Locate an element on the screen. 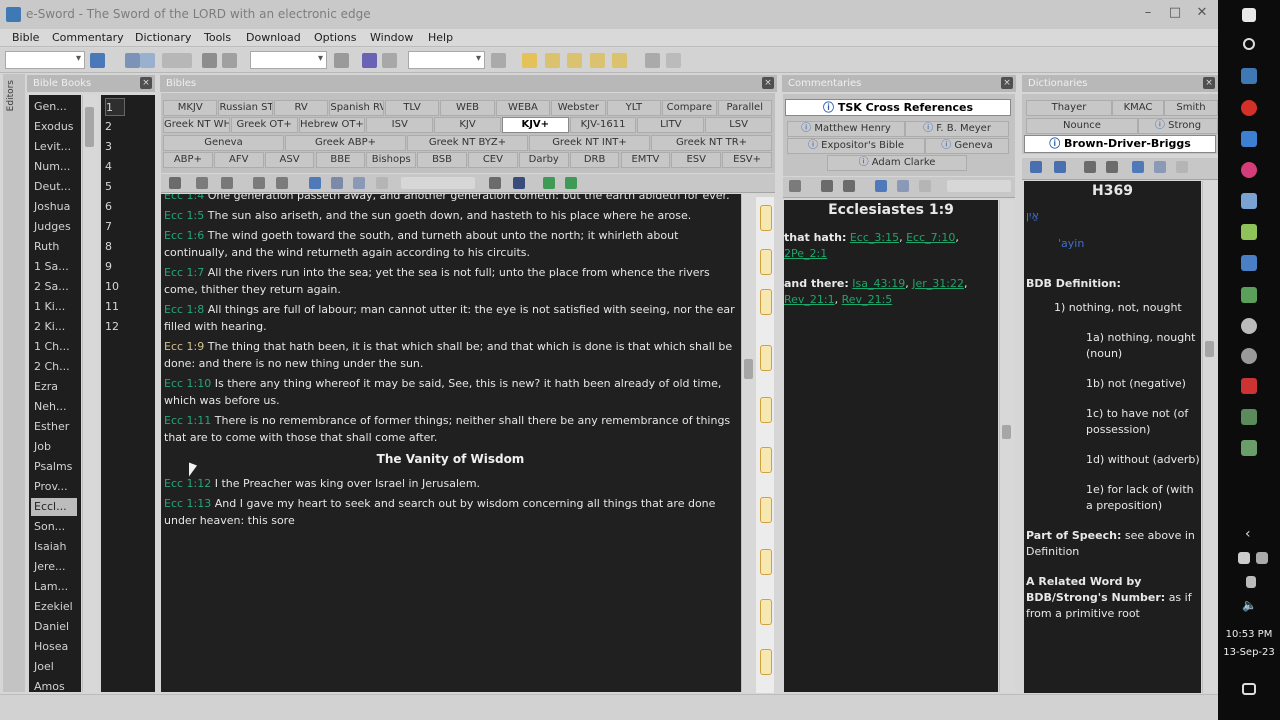  book-item: Joshua is located at coordinates (54, 207).